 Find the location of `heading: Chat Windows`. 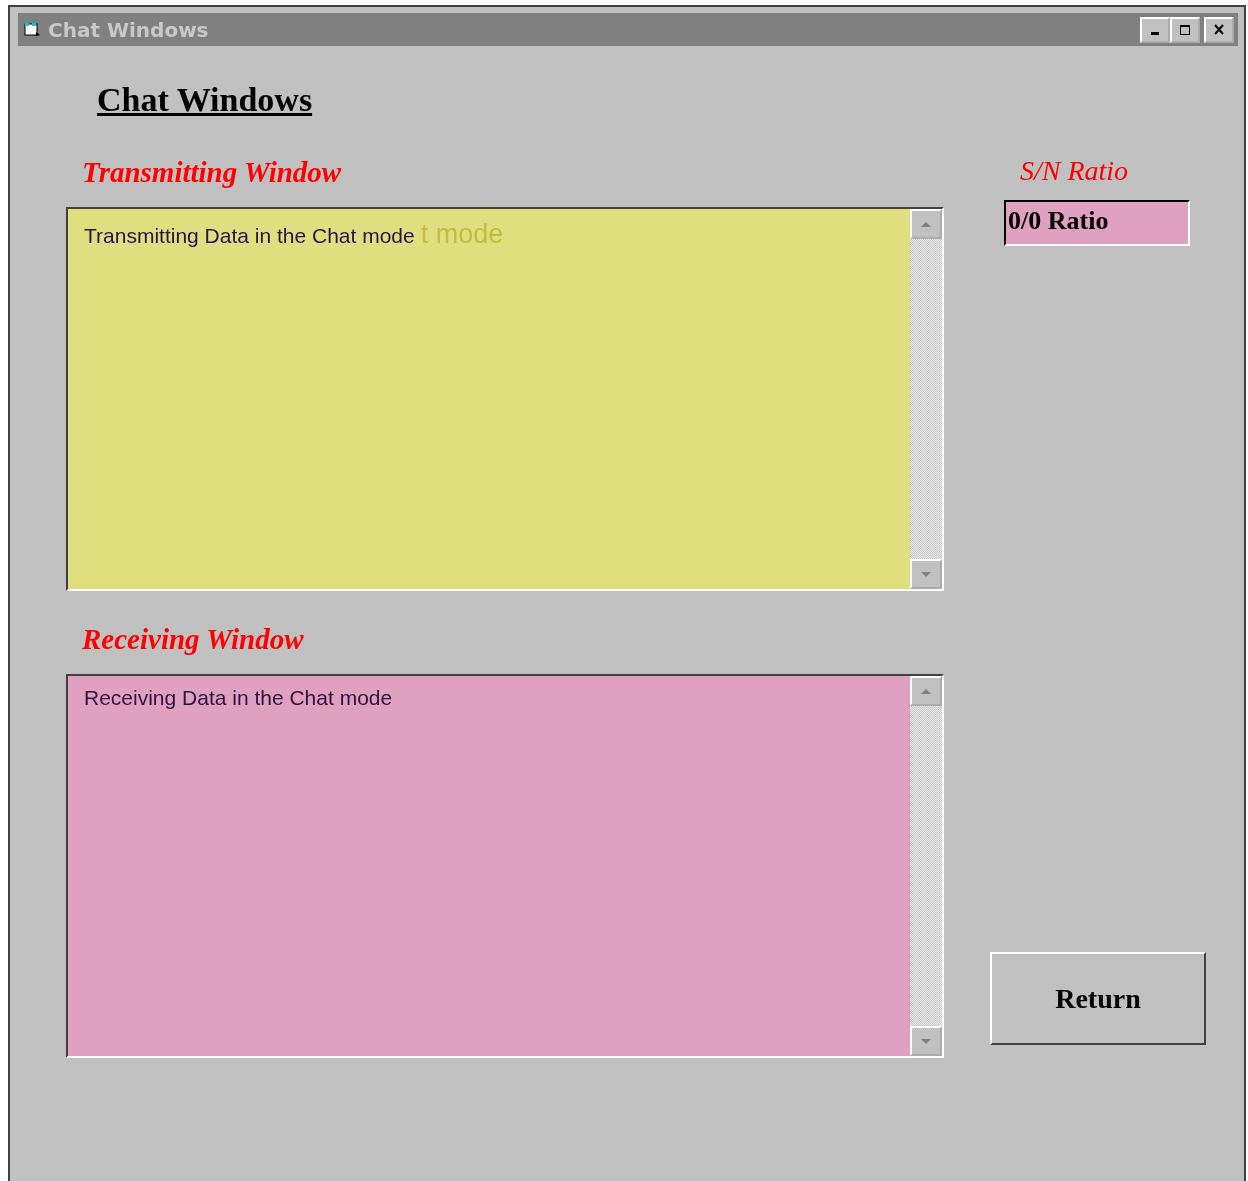

heading: Chat Windows is located at coordinates (205, 100).